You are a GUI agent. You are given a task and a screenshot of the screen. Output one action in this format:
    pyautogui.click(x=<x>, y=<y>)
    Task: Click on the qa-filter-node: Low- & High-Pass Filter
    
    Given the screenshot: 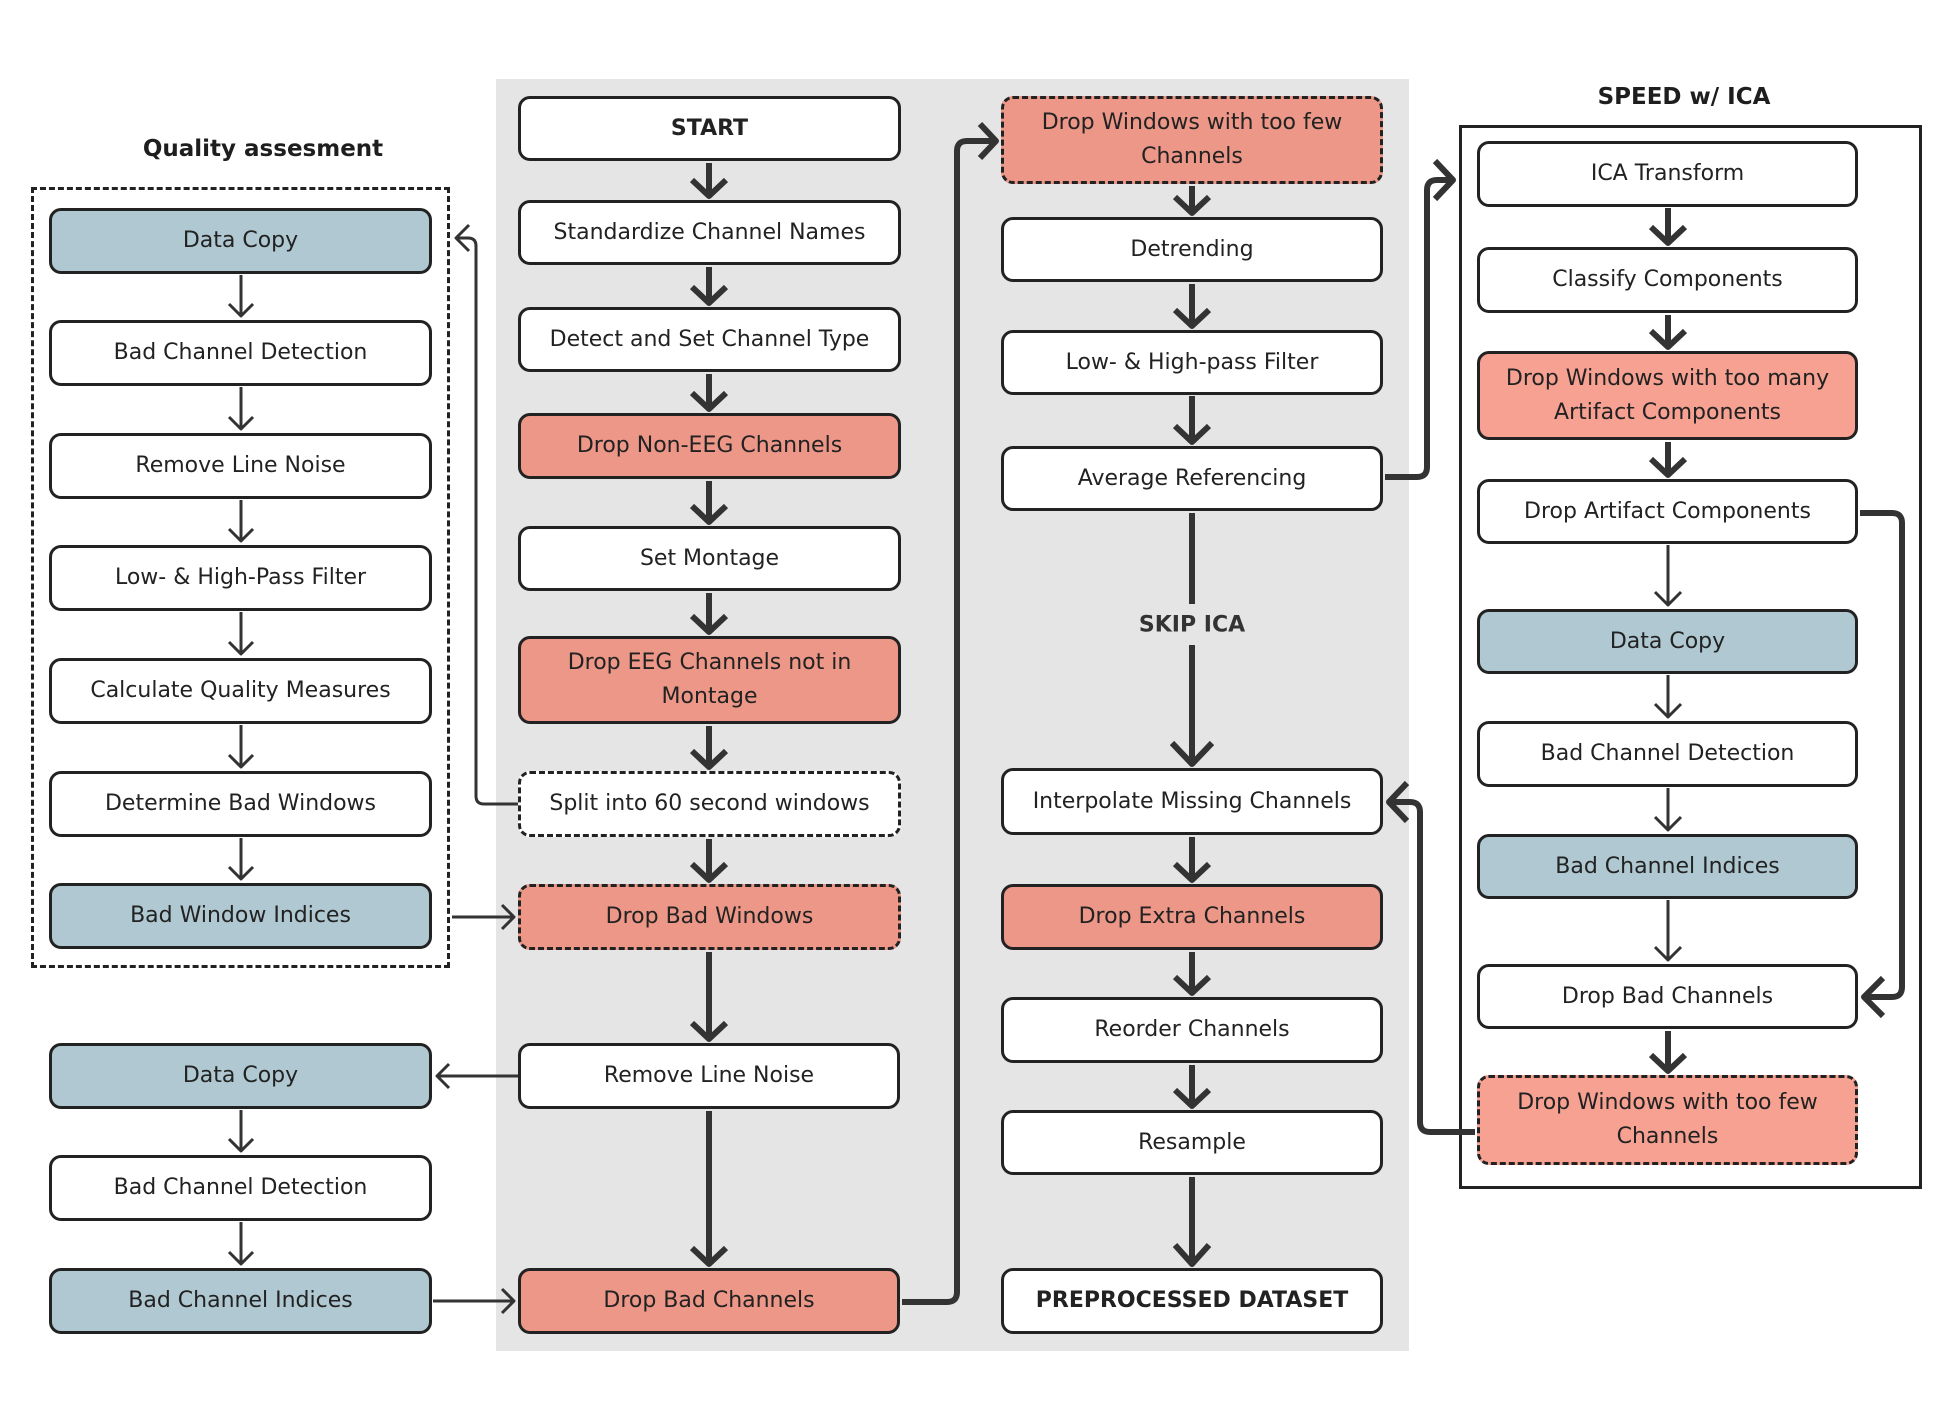 What is the action you would take?
    pyautogui.click(x=240, y=578)
    